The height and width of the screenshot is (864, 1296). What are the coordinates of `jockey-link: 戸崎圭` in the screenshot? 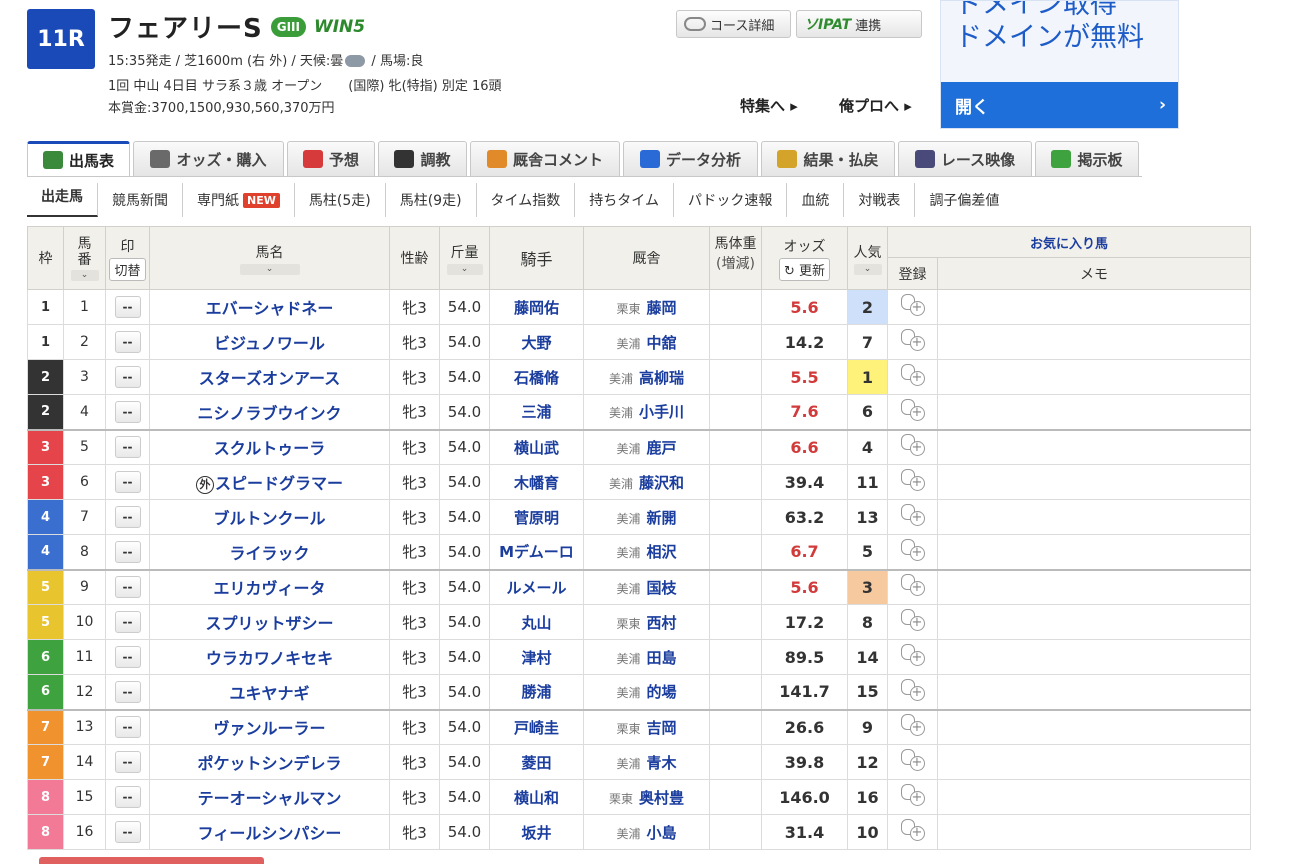 It's located at (536, 726).